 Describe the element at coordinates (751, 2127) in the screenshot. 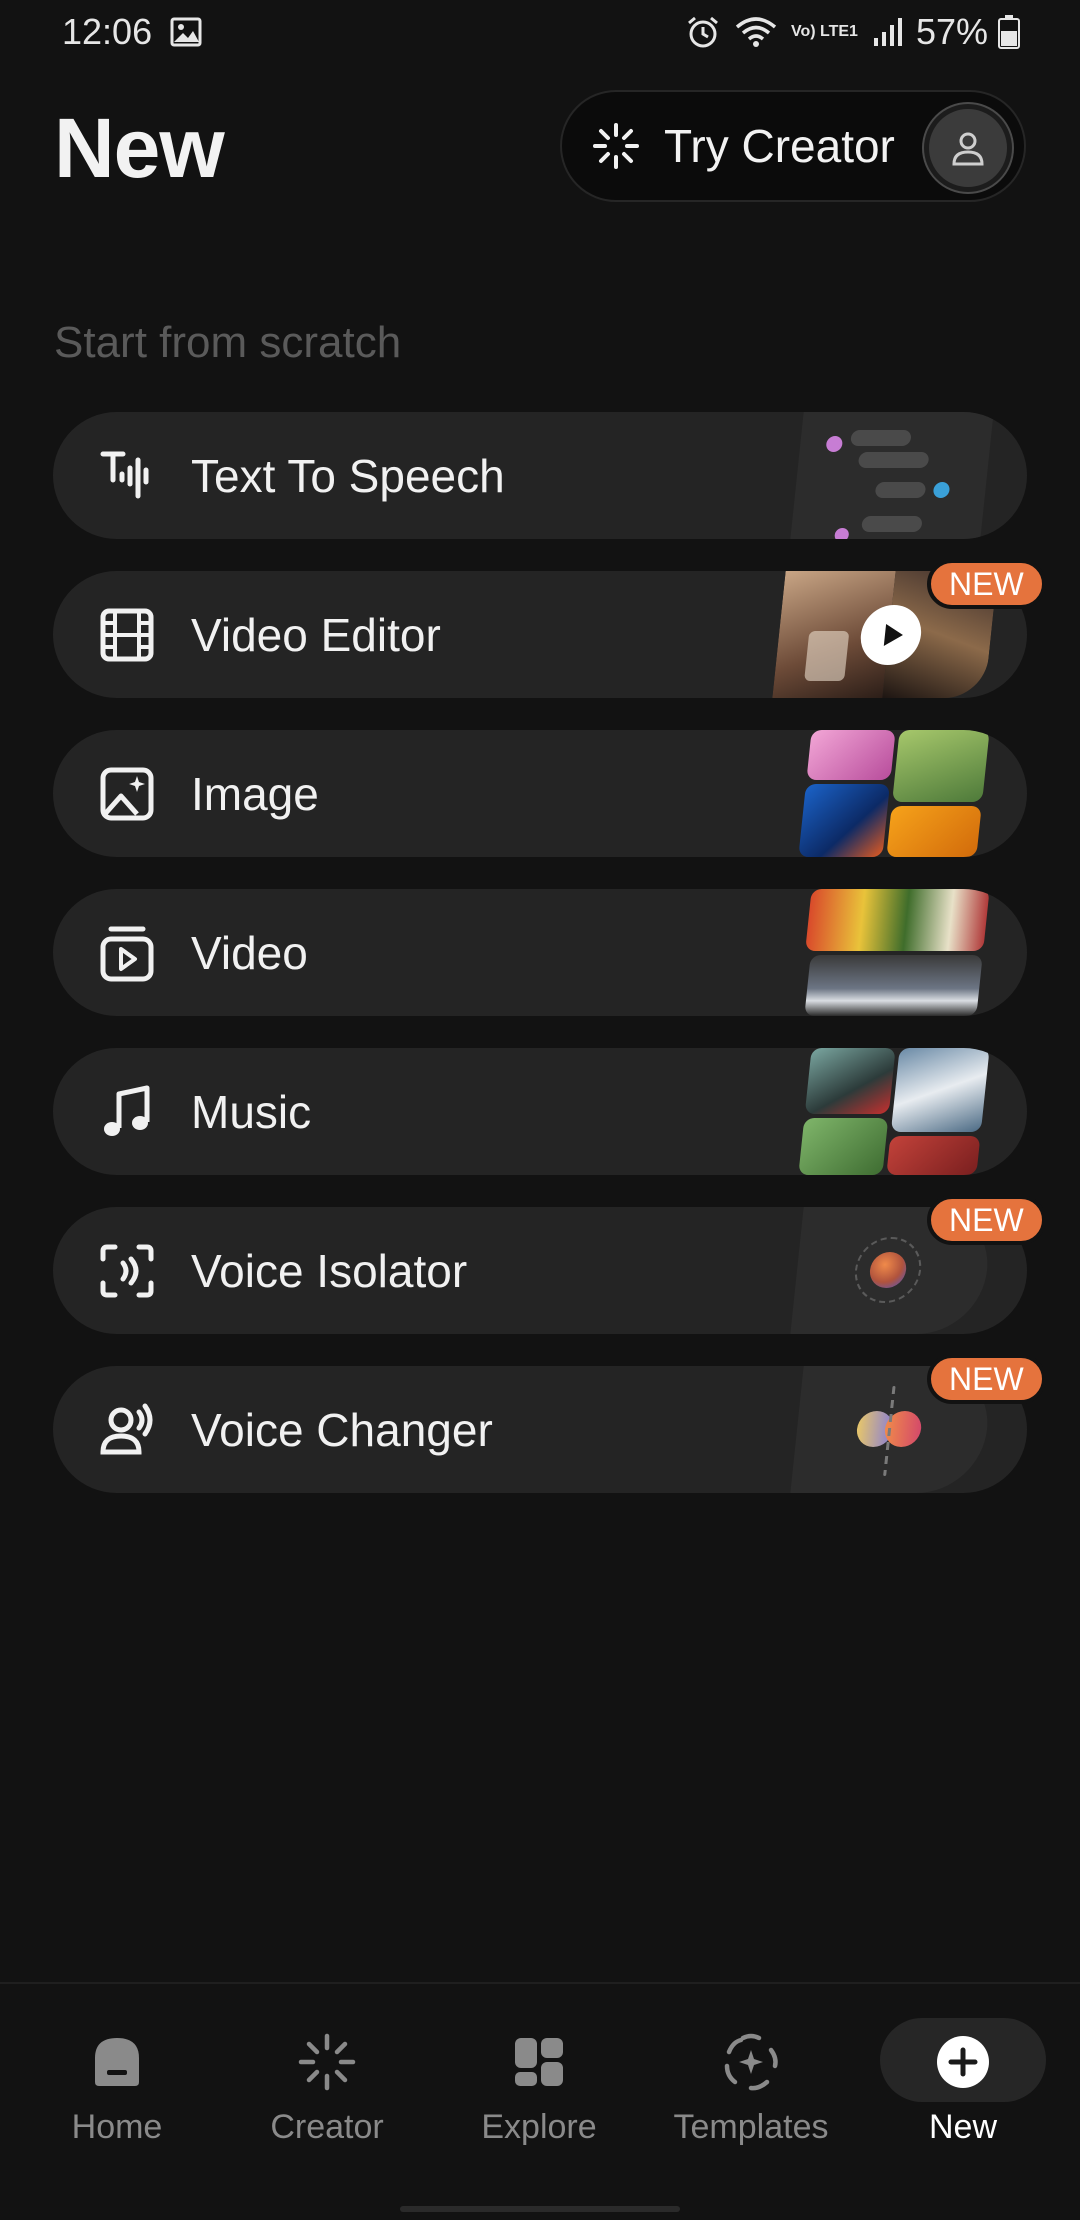

I see `nav-label: Templates` at that location.